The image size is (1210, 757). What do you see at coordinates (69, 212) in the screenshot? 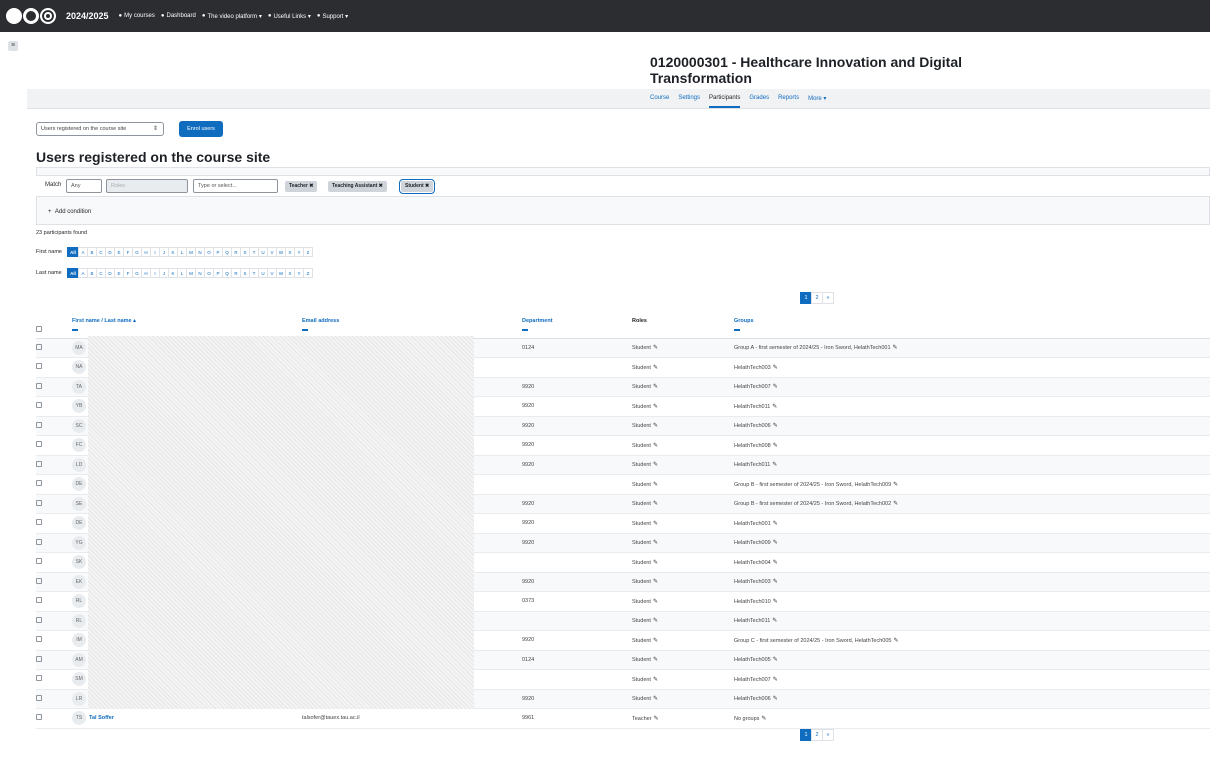
I see `add-condition-link: + Add condition` at bounding box center [69, 212].